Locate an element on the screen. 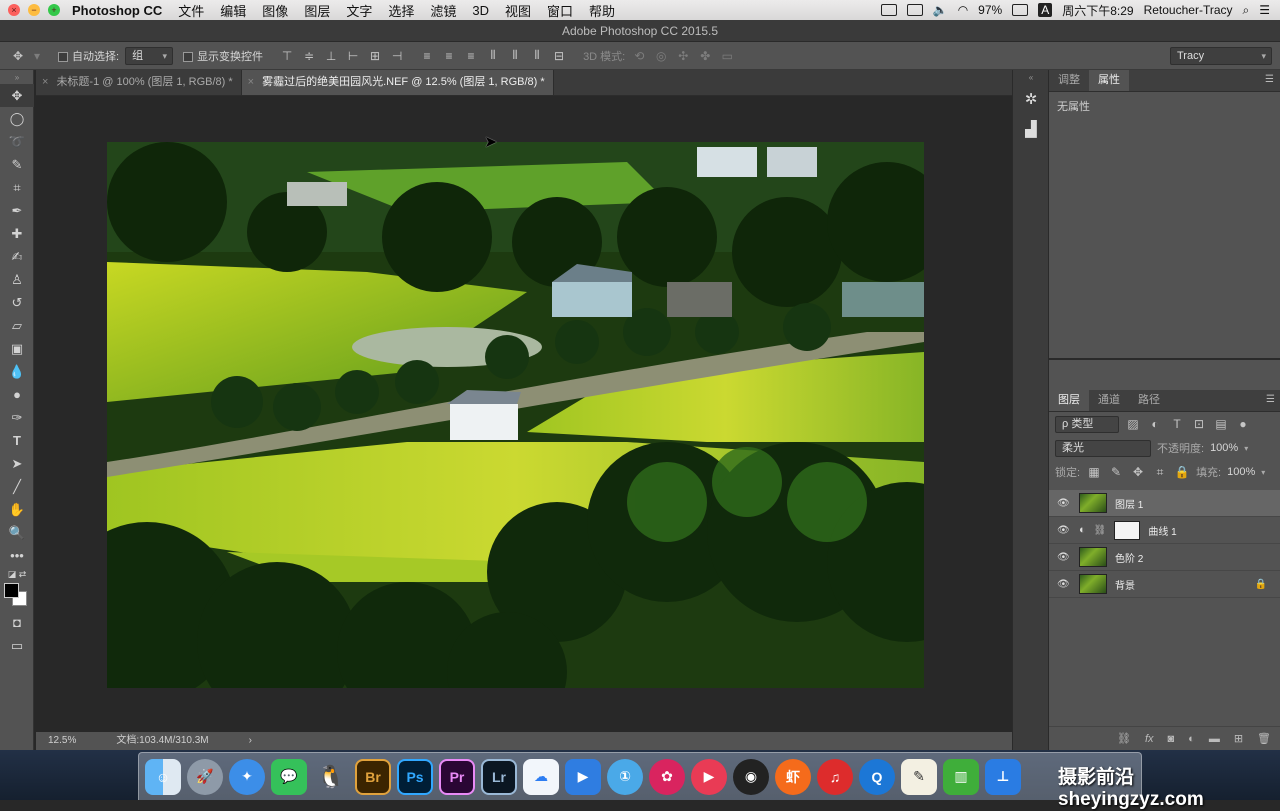 This screenshot has width=1280, height=811. foreground-color is located at coordinates (11, 590).